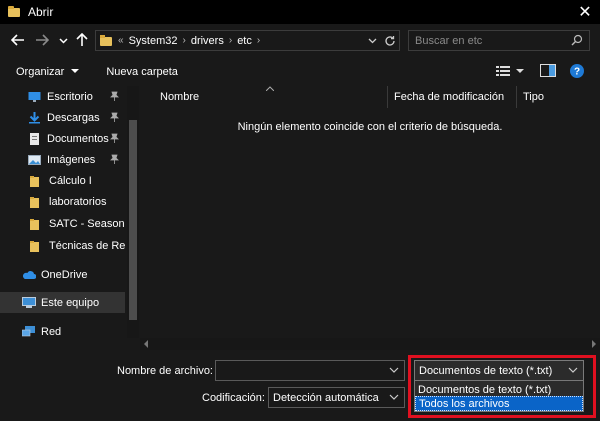 Image resolution: width=600 pixels, height=421 pixels. What do you see at coordinates (87, 245) in the screenshot?
I see `sidebar-item-label: Técnicas de Reda` at bounding box center [87, 245].